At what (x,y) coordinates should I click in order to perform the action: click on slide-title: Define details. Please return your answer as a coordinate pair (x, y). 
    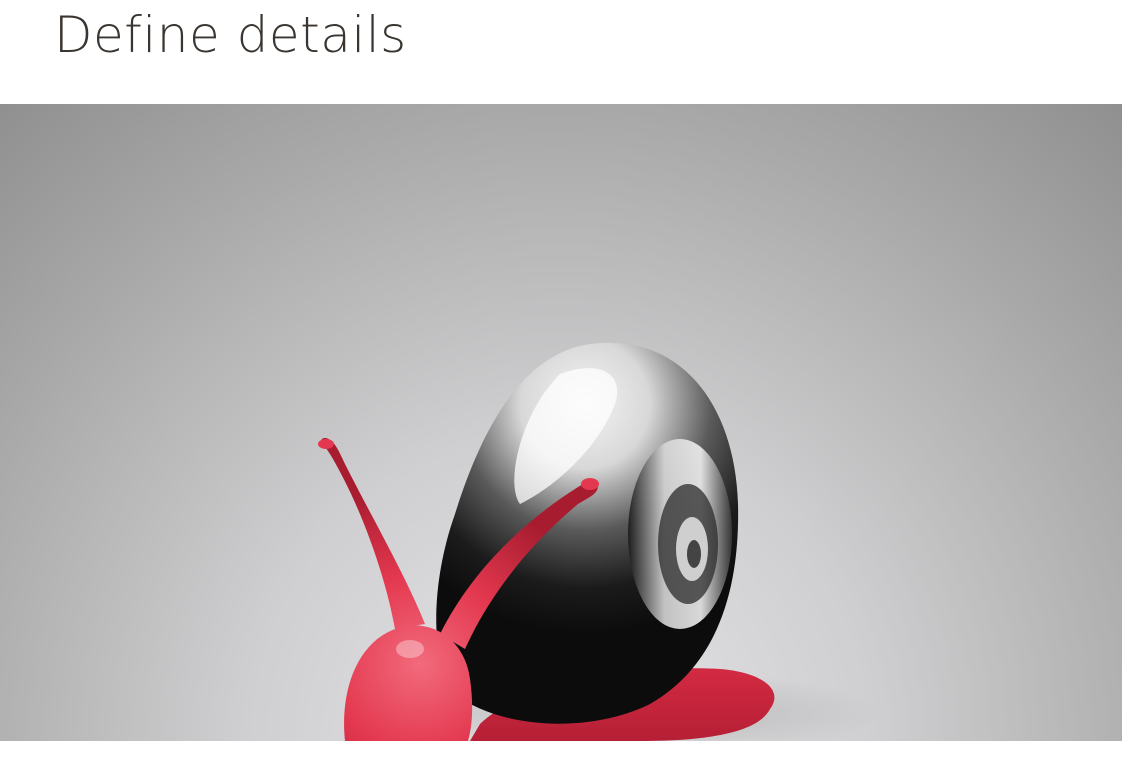
    Looking at the image, I should click on (230, 35).